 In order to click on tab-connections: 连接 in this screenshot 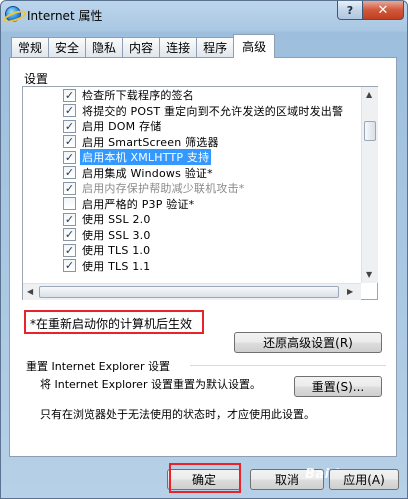, I will do `click(178, 47)`.